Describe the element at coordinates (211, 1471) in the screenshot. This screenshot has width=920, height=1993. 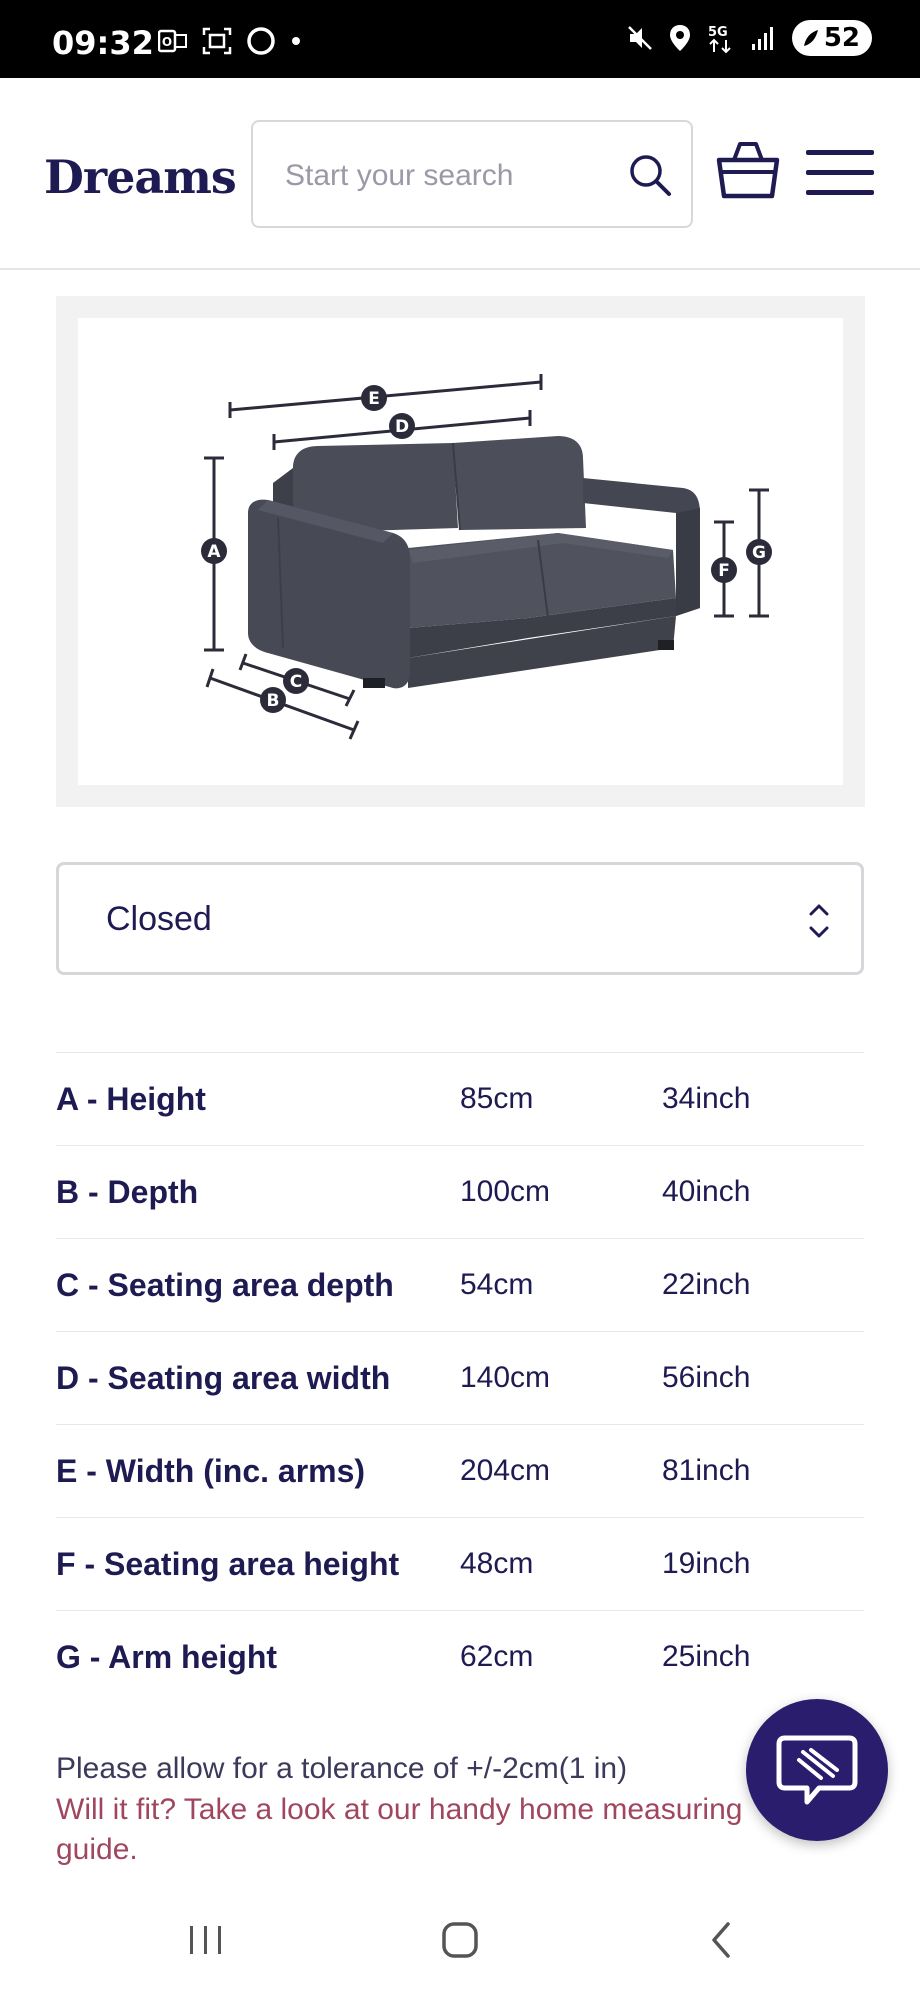
I see `dimension-label: E - Width (inc. arms)` at that location.